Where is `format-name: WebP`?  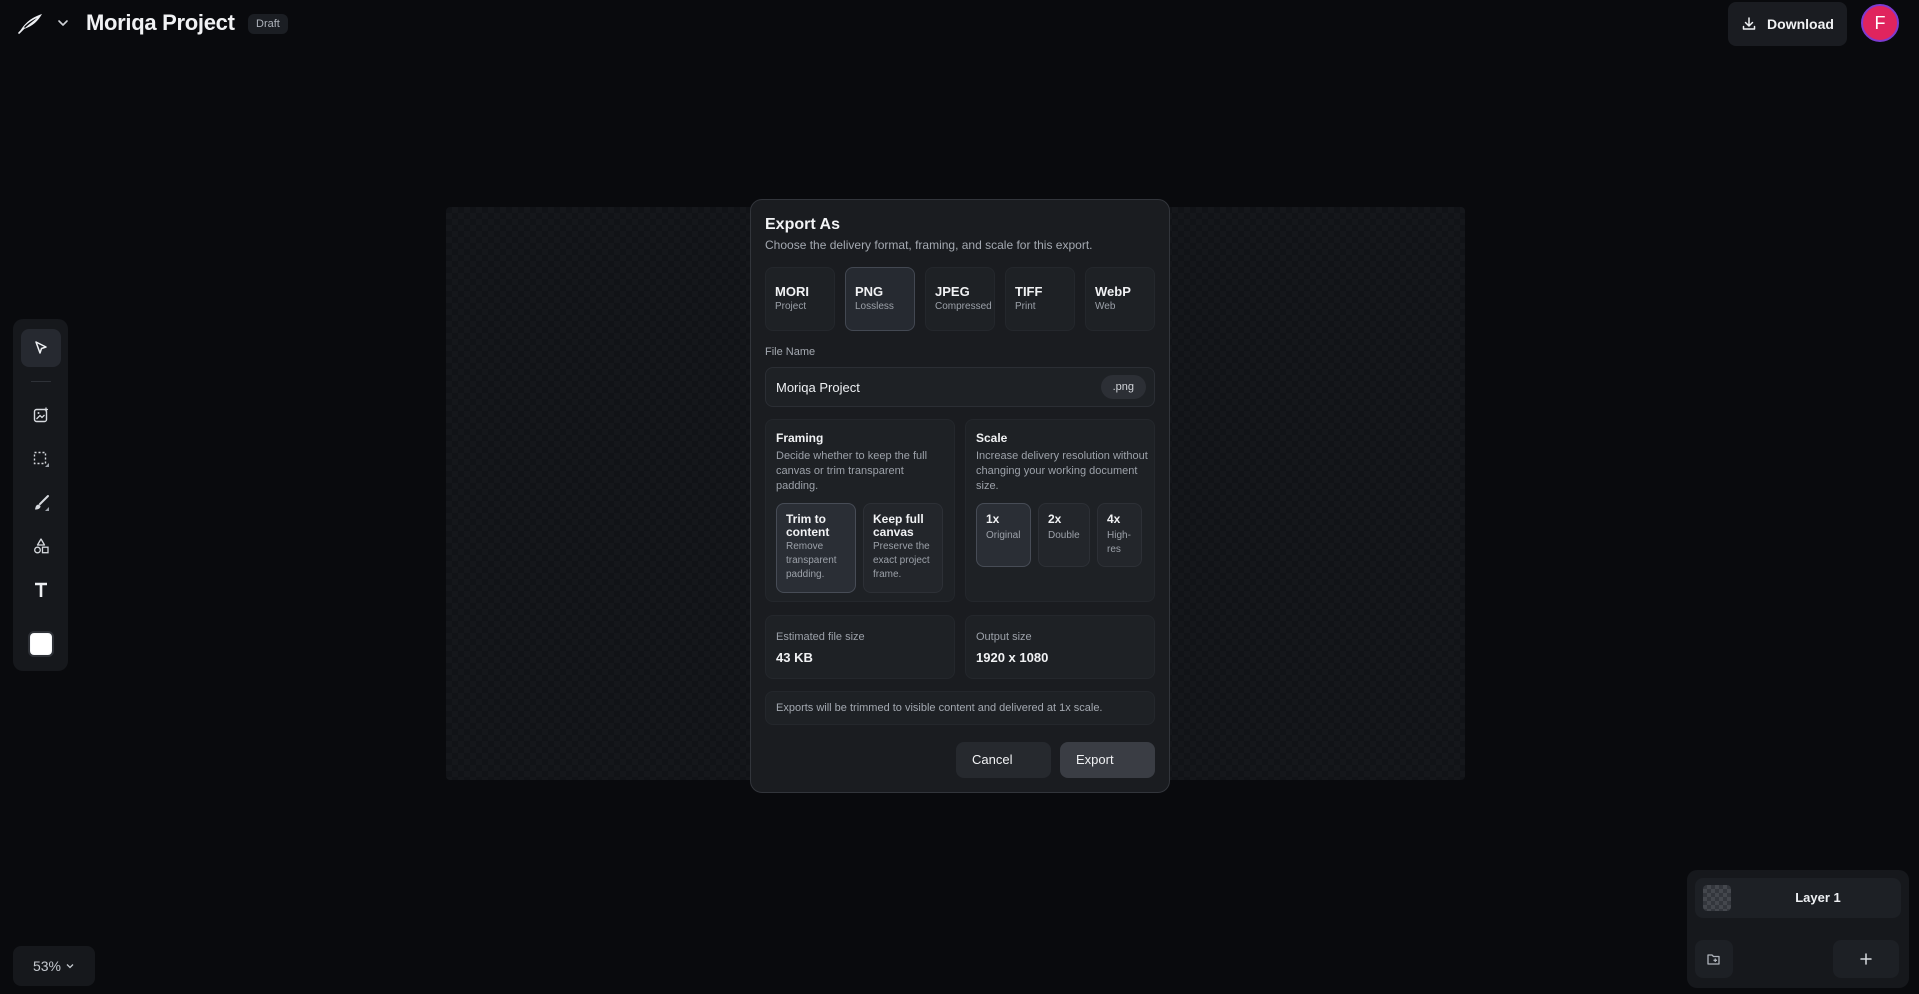 format-name: WebP is located at coordinates (1113, 291).